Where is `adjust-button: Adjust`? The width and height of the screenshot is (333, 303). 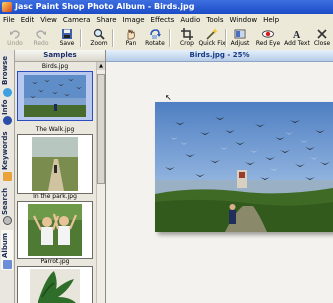
adjust-button: Adjust is located at coordinates (240, 38).